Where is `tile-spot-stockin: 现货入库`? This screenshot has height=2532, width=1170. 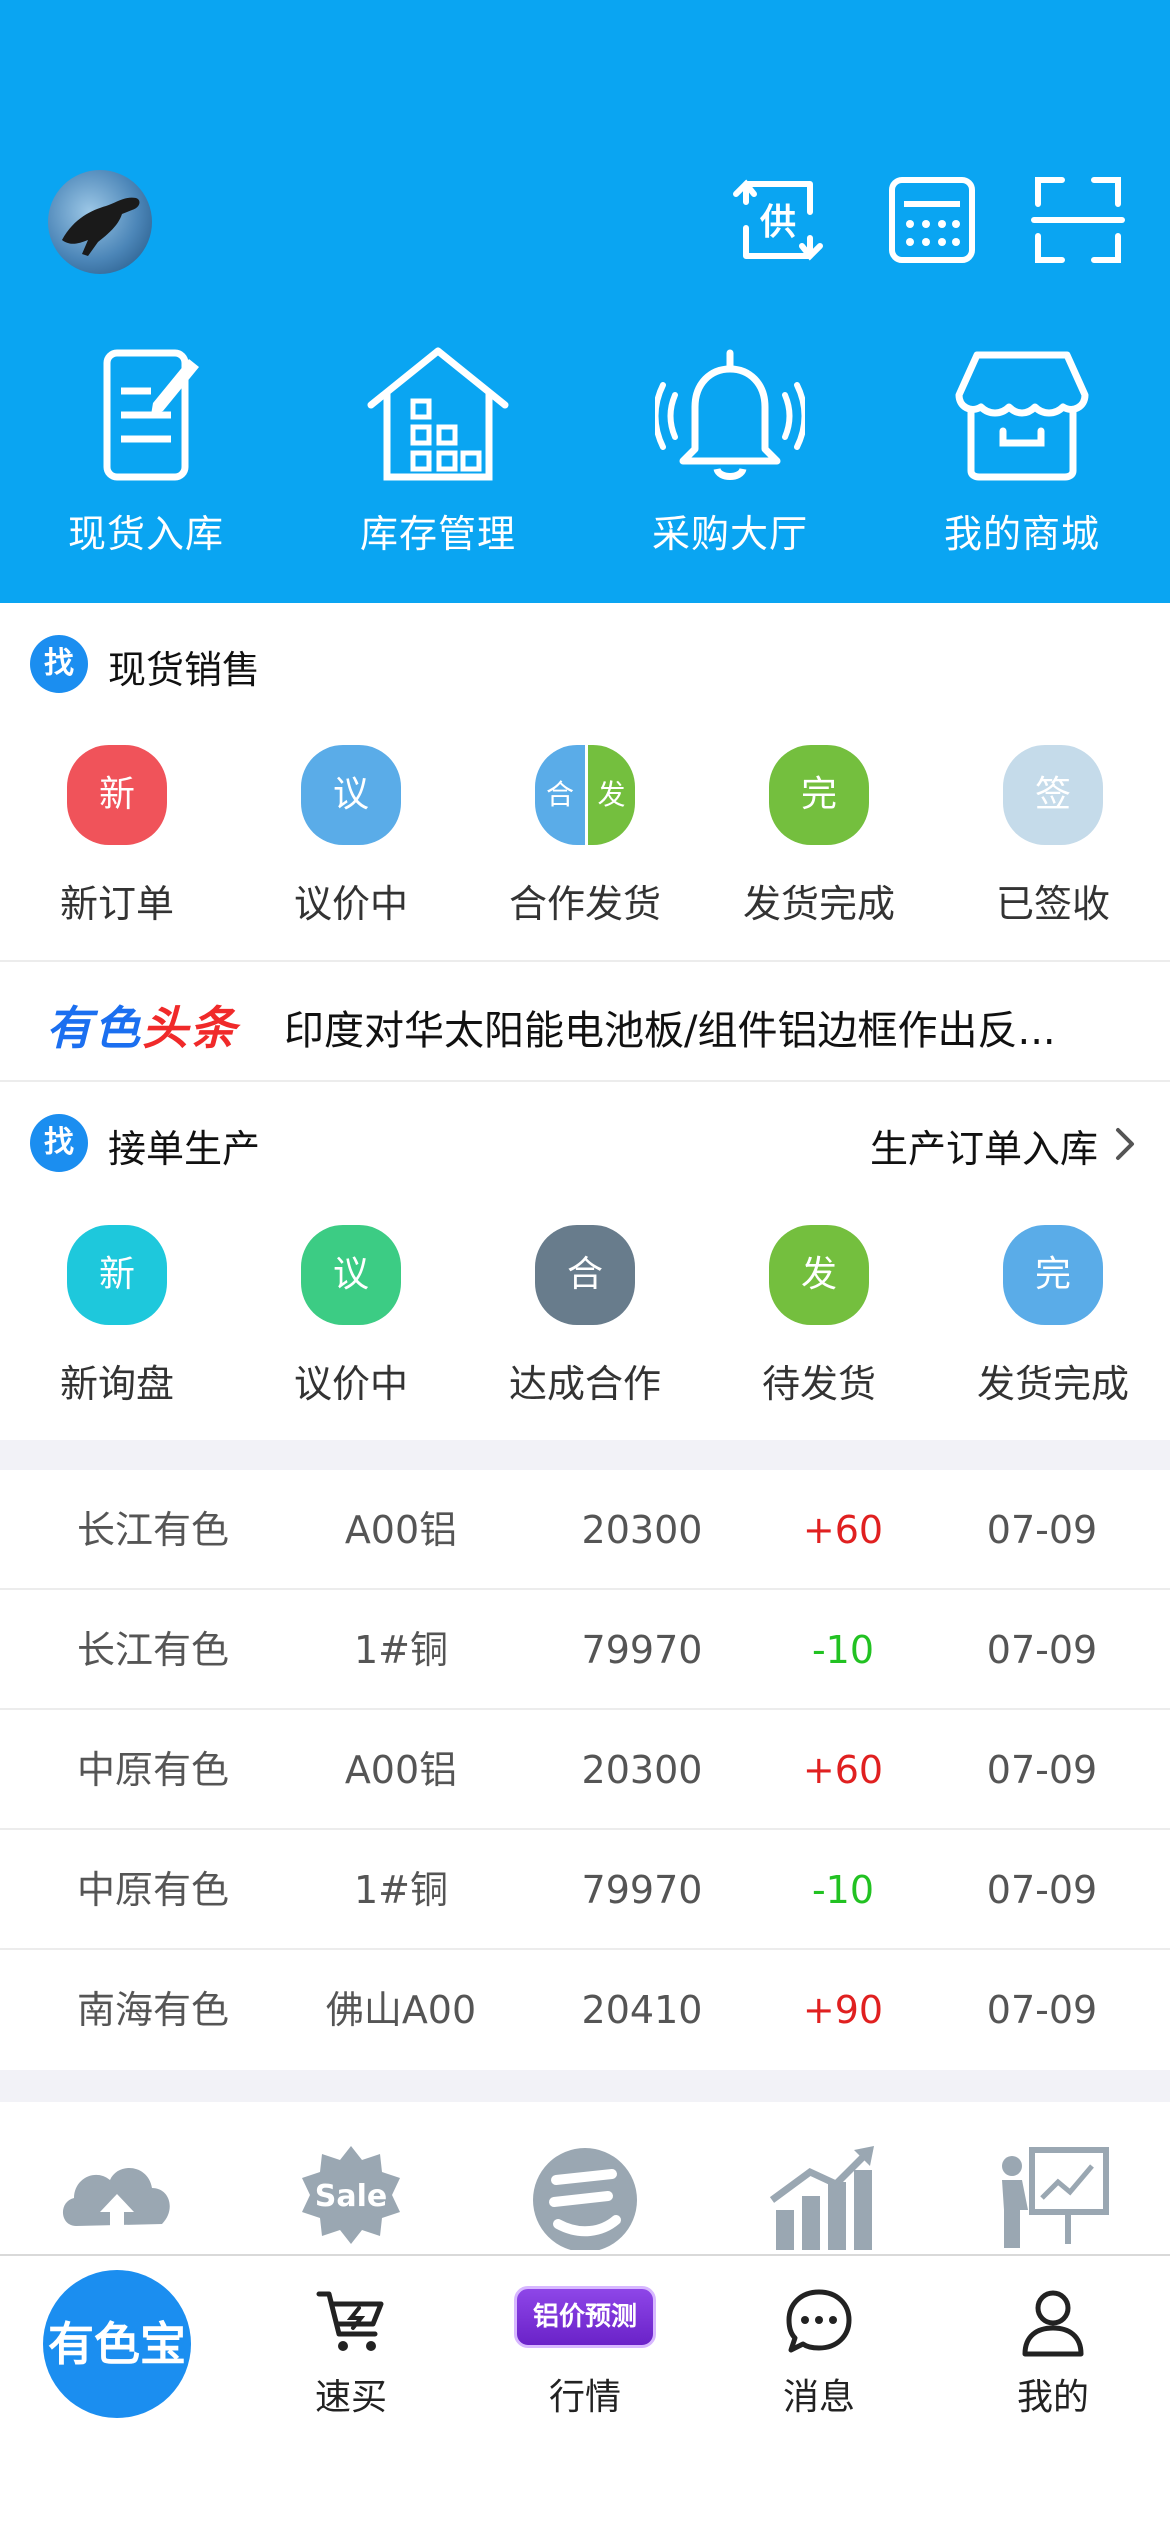
tile-spot-stockin: 现货入库 is located at coordinates (146, 460).